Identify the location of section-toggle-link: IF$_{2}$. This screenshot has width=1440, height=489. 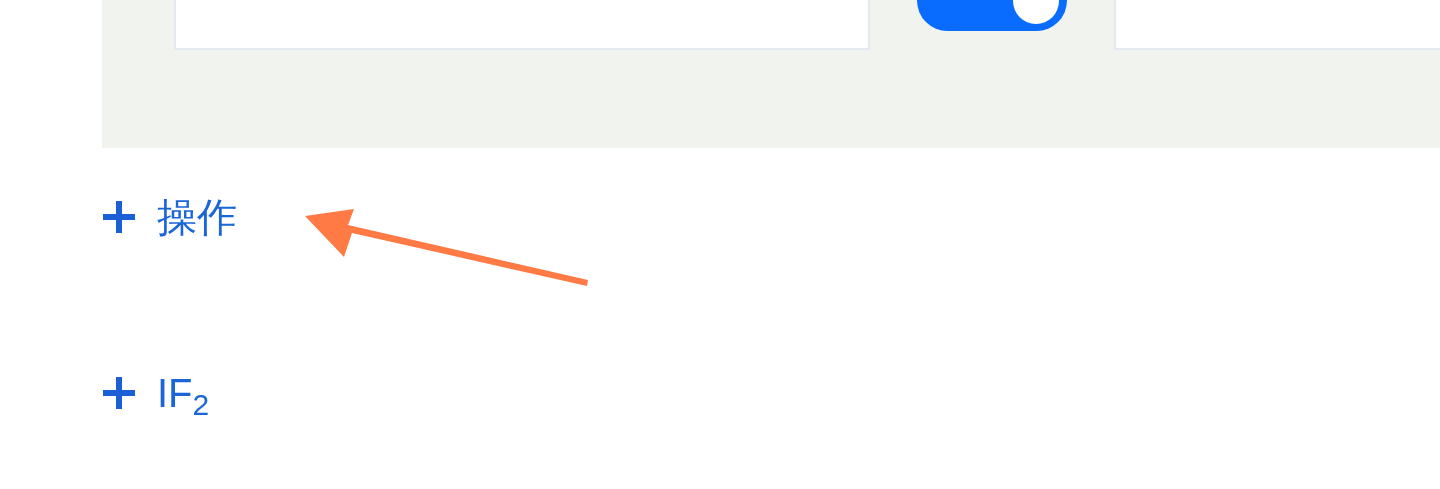
(156, 393).